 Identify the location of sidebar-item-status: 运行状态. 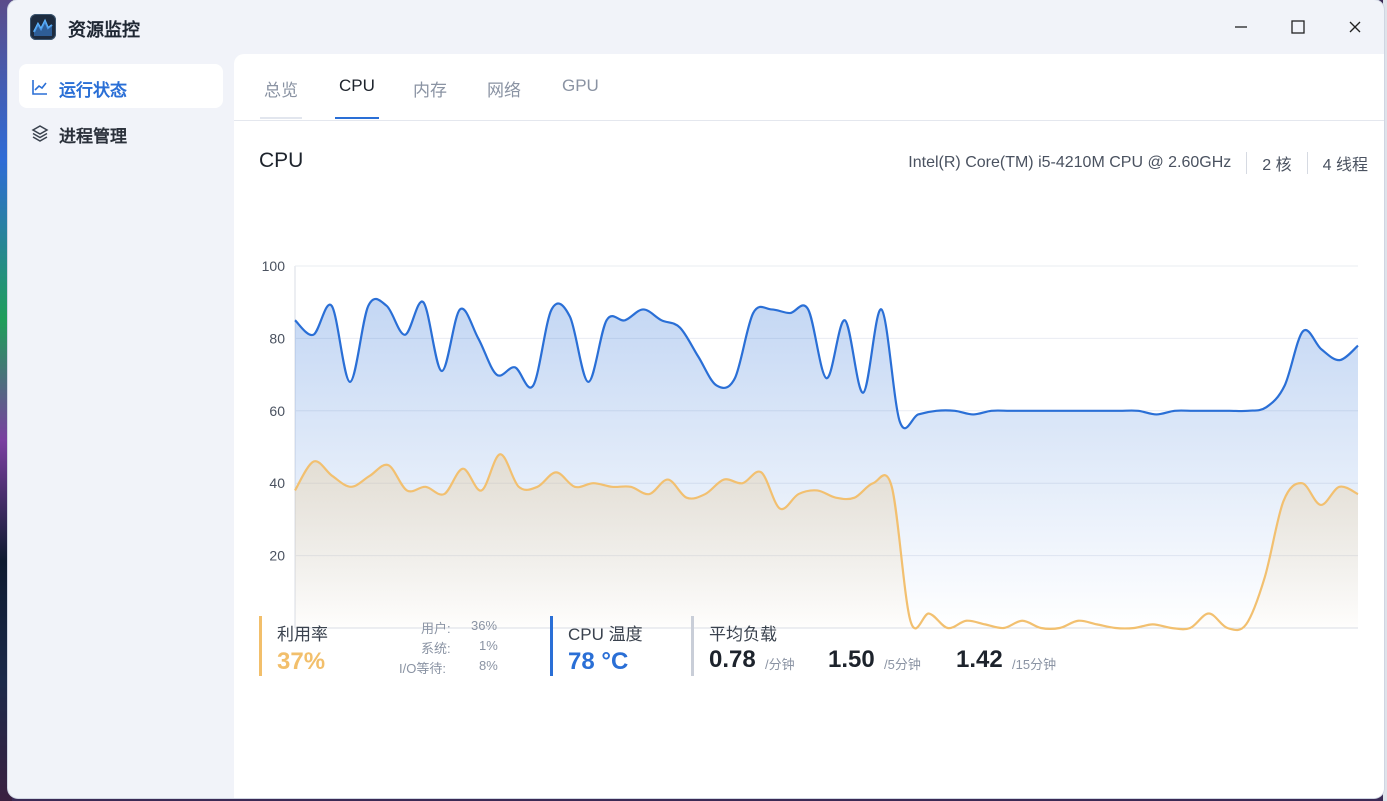
(121, 86).